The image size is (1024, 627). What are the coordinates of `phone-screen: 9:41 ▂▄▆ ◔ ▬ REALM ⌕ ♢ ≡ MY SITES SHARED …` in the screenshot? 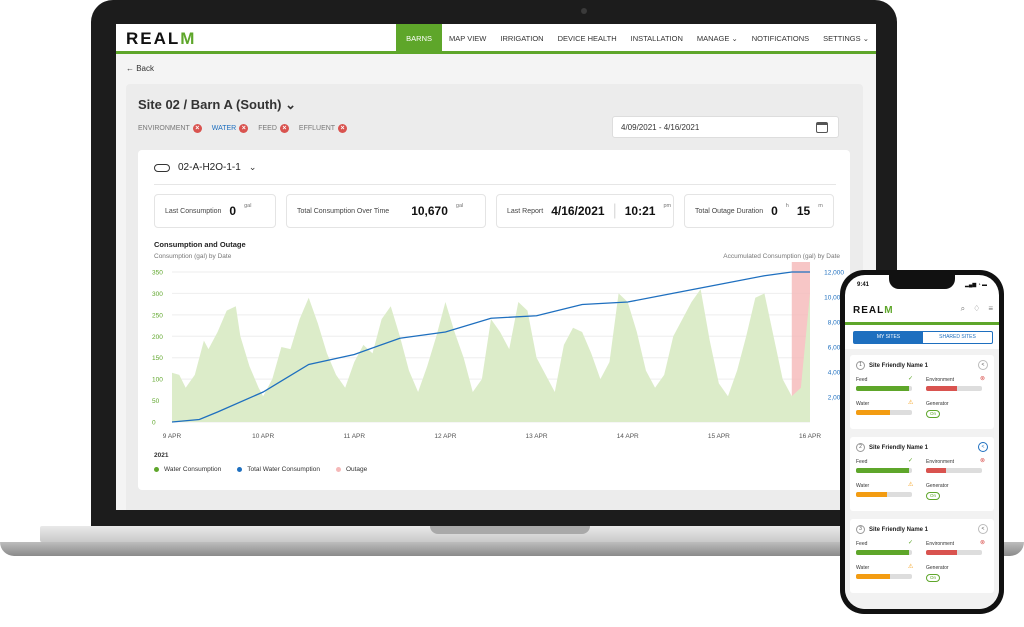 It's located at (922, 442).